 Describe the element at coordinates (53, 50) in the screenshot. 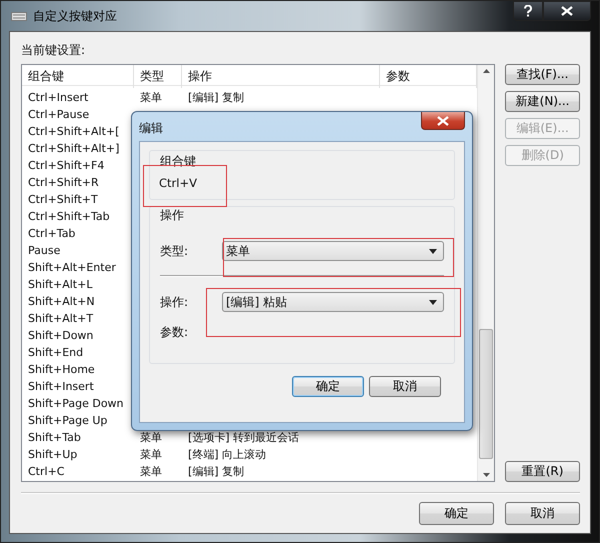

I see `section-label: 当前键设置:` at that location.